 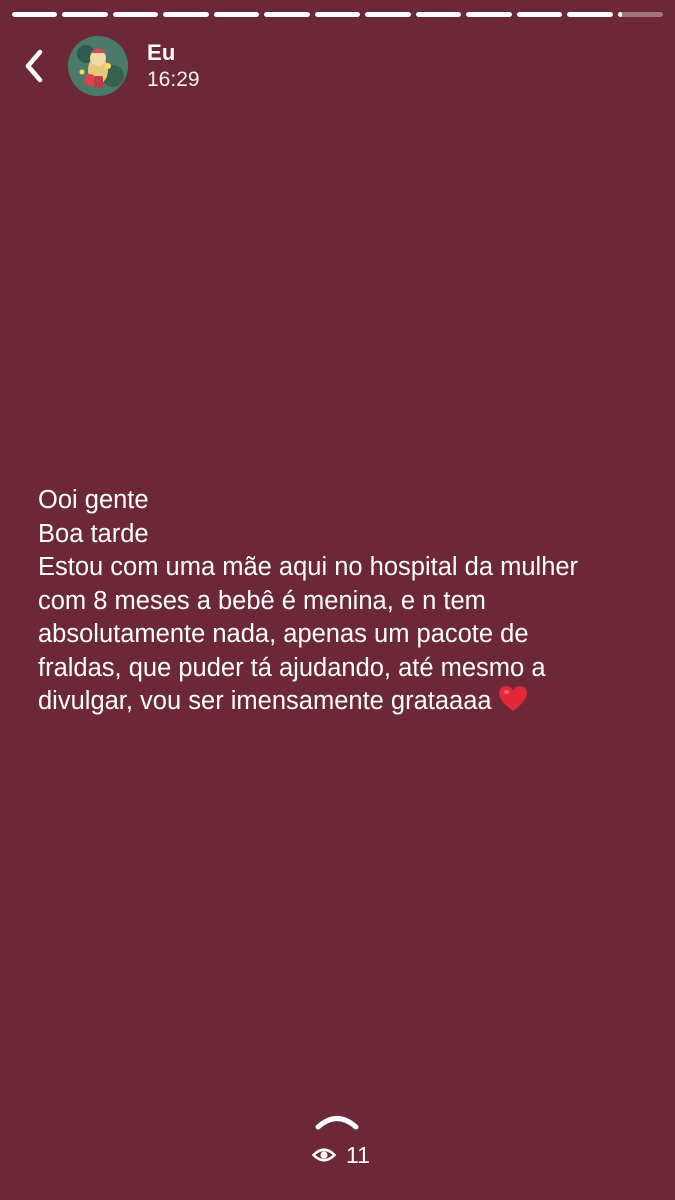 I want to click on avatar, so click(x=98, y=66).